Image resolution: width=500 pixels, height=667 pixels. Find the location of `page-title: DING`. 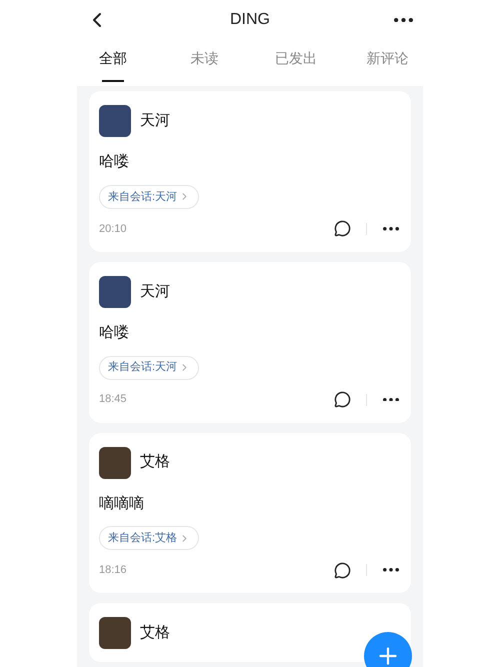

page-title: DING is located at coordinates (250, 20).